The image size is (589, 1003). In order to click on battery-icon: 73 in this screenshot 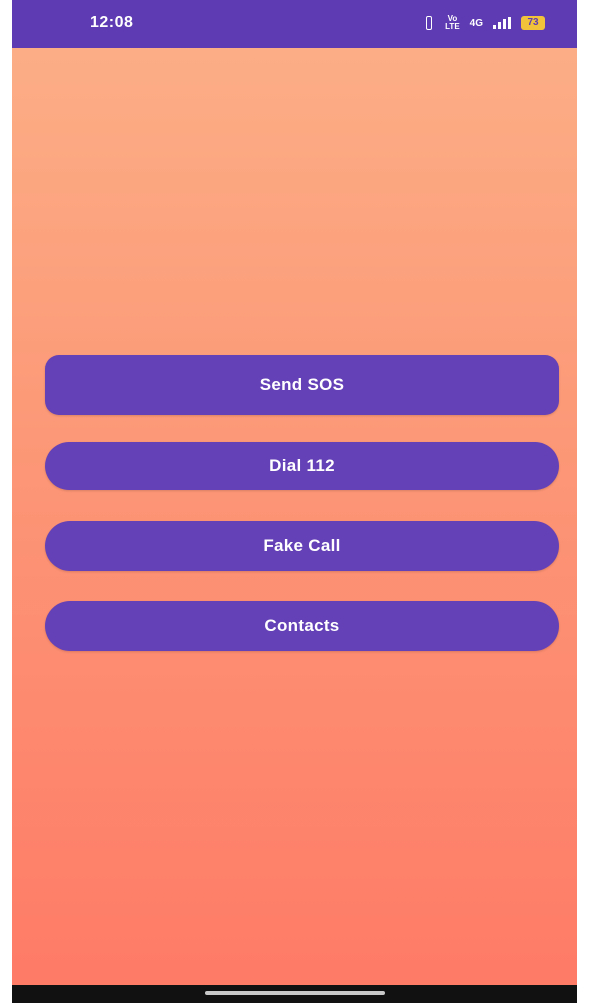, I will do `click(533, 23)`.